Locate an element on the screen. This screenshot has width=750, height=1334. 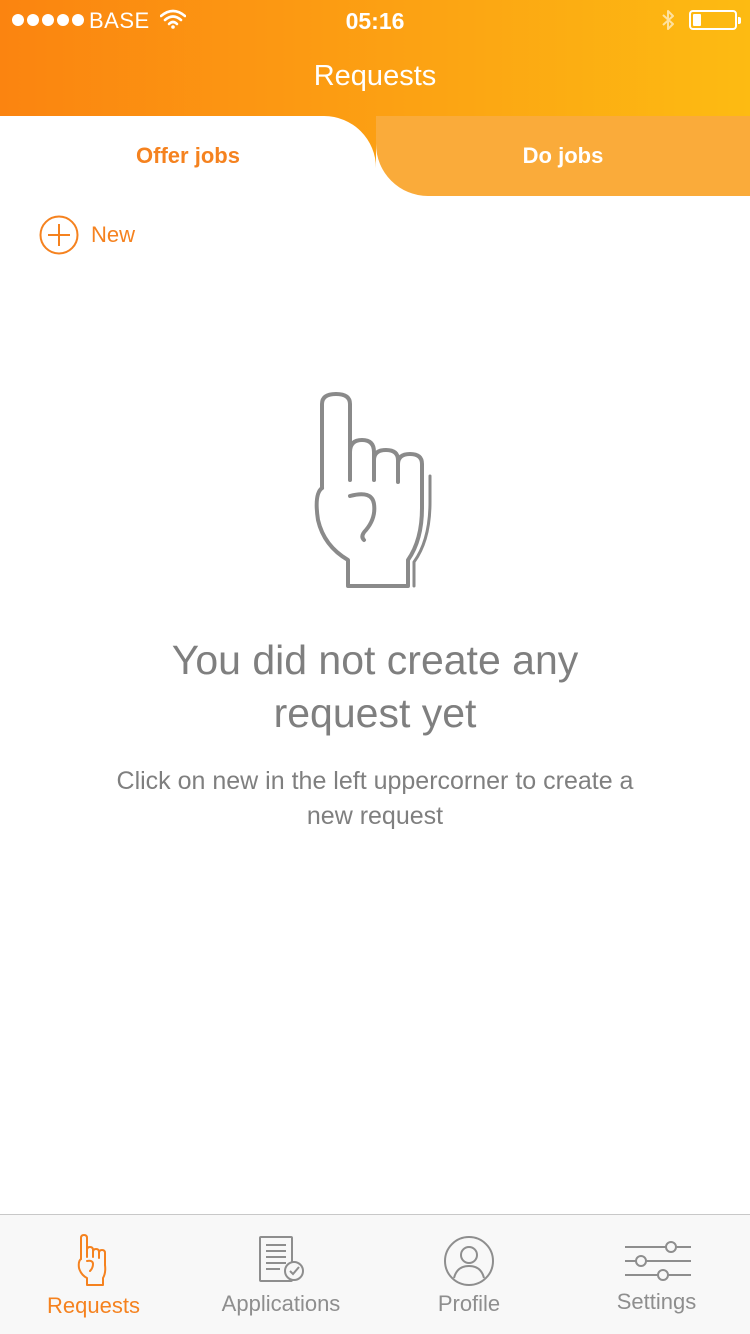
tab-requests: Requests is located at coordinates (93, 1274).